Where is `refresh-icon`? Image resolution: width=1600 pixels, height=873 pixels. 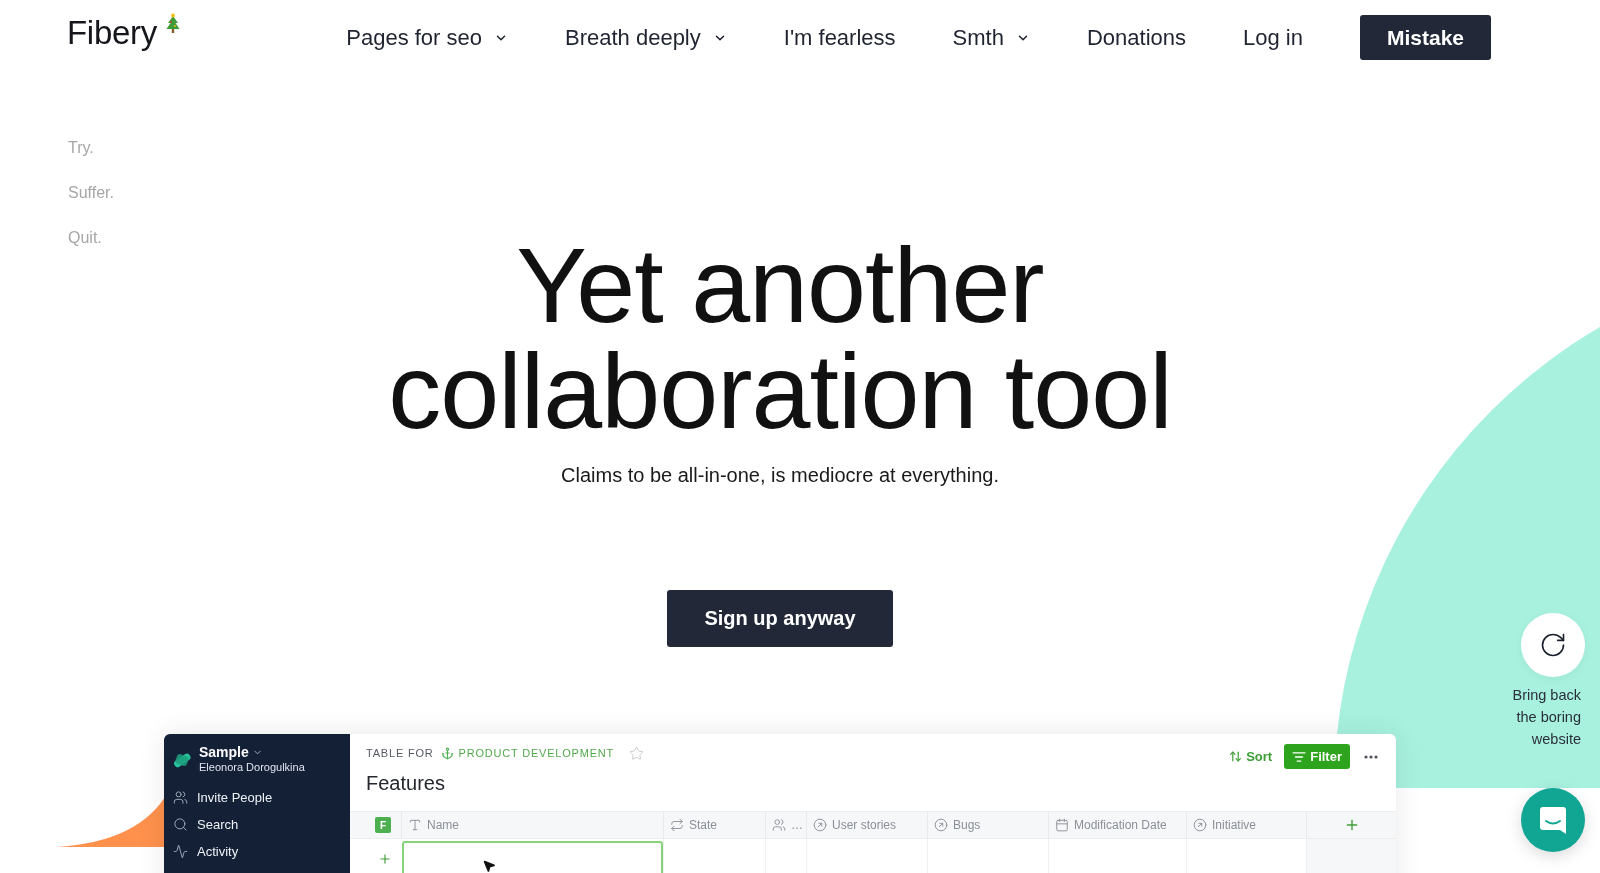 refresh-icon is located at coordinates (1553, 645).